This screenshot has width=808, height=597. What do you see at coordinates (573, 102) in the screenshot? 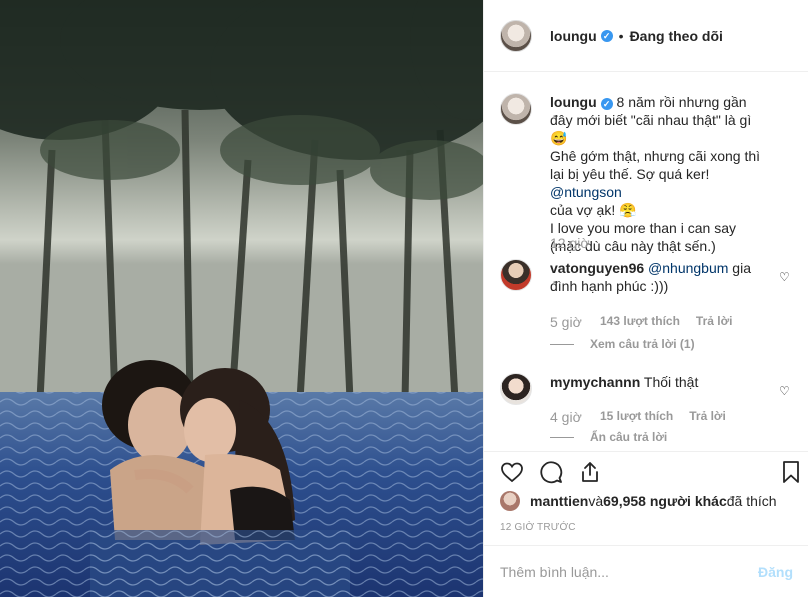
I see `caption-username: loungu` at bounding box center [573, 102].